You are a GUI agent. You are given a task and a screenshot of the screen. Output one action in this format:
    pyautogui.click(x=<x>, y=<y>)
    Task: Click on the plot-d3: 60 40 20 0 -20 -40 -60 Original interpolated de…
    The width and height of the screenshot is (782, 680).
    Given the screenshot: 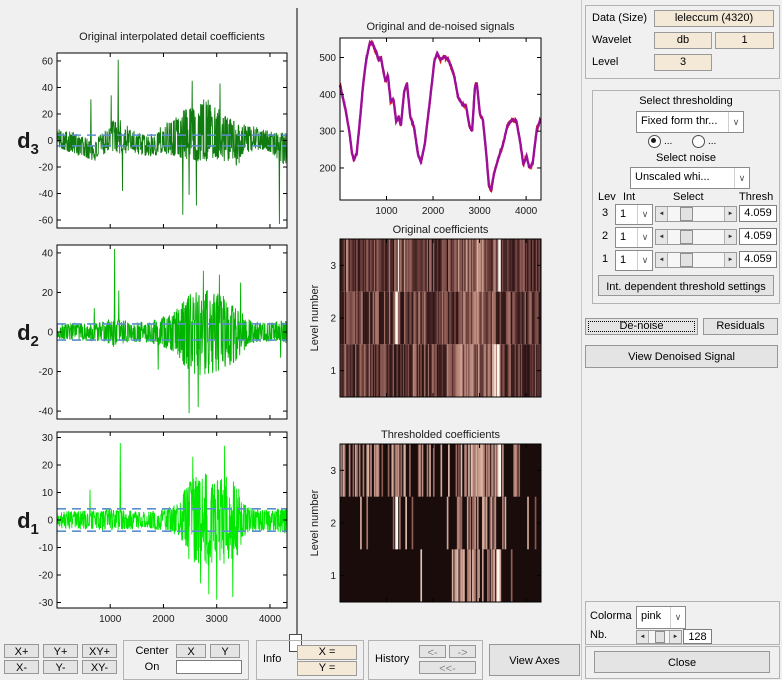 What is the action you would take?
    pyautogui.click(x=152, y=130)
    